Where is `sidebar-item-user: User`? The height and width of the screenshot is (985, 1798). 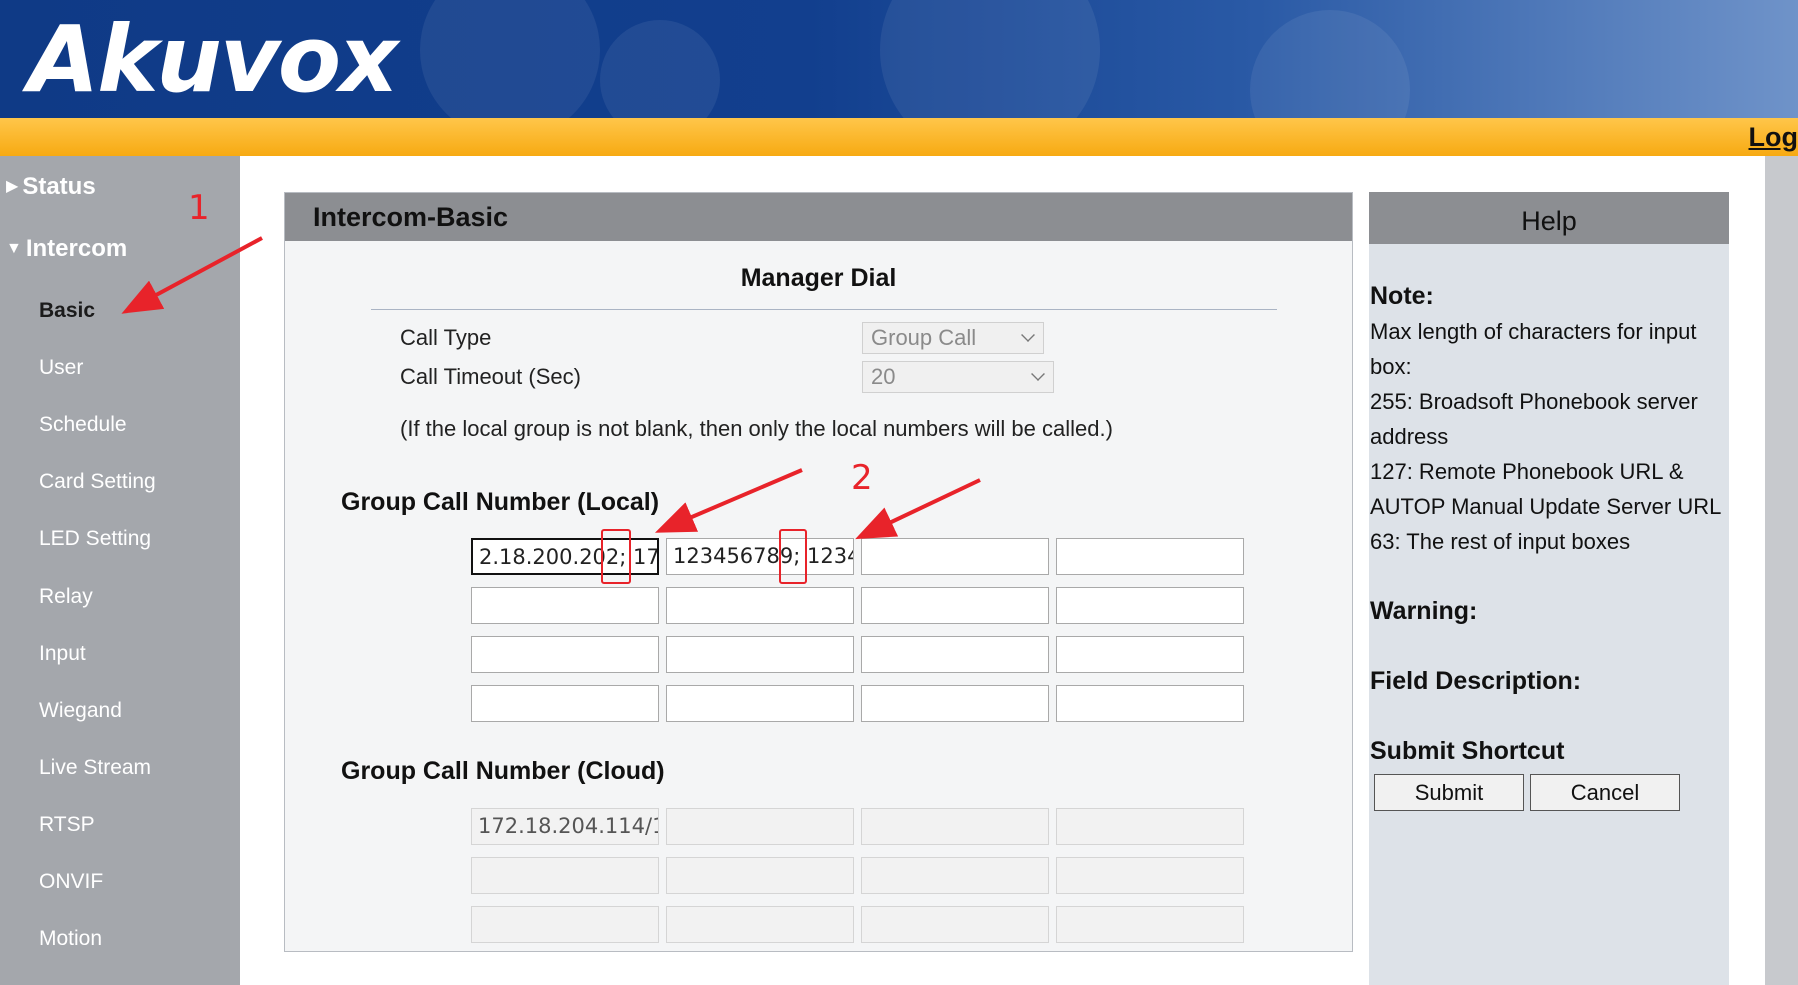 sidebar-item-user: User is located at coordinates (61, 368).